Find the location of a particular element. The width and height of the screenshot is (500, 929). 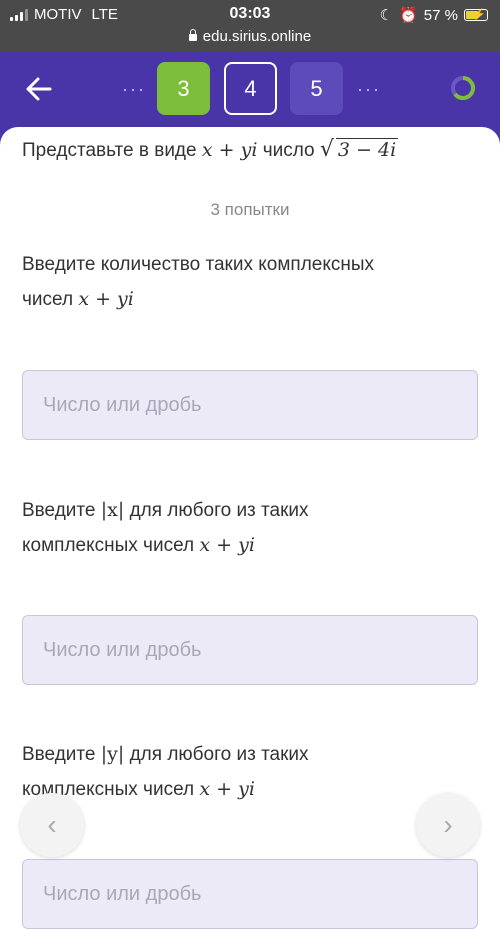

question-2-post: для любого из таких is located at coordinates (219, 510).